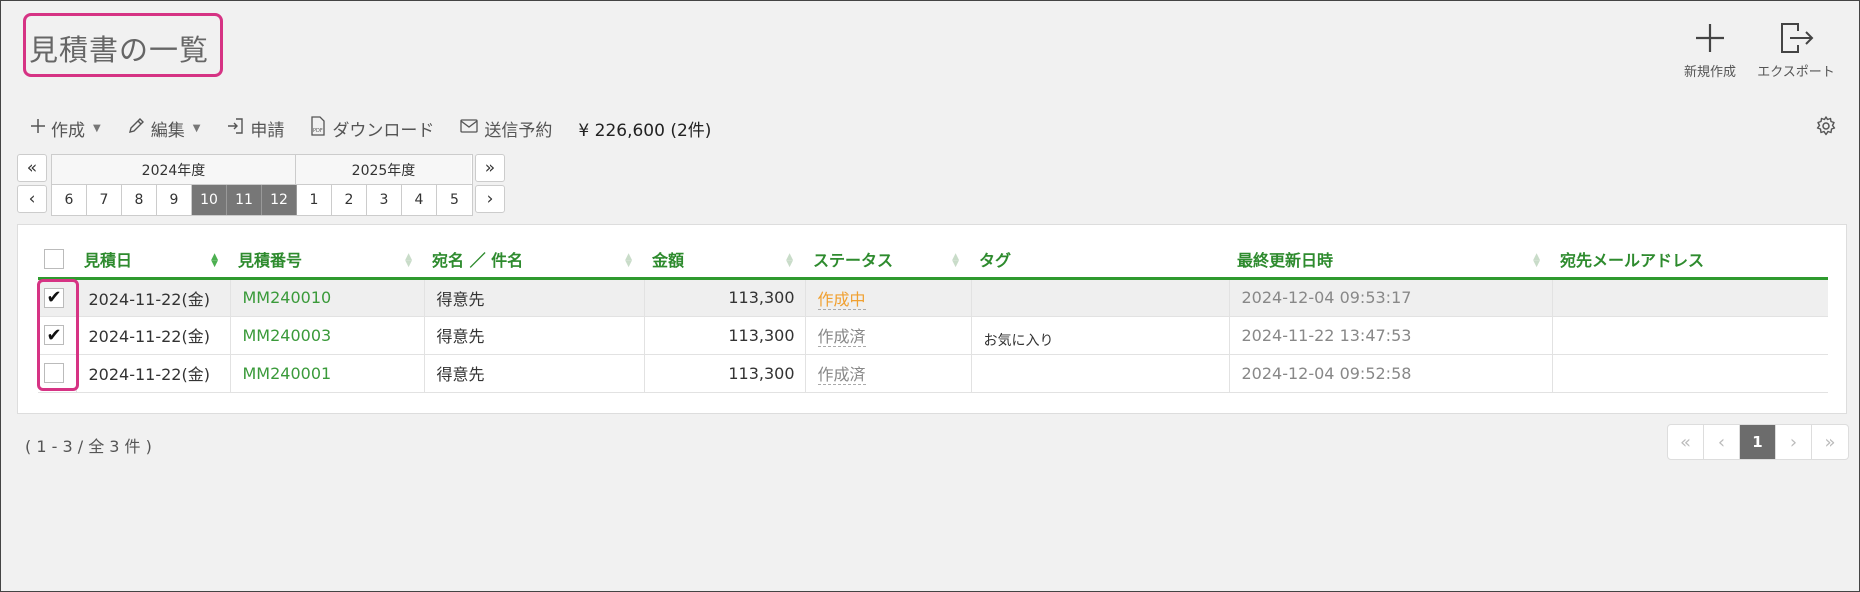 The width and height of the screenshot is (1860, 592). Describe the element at coordinates (314, 200) in the screenshot. I see `month-7: 1` at that location.